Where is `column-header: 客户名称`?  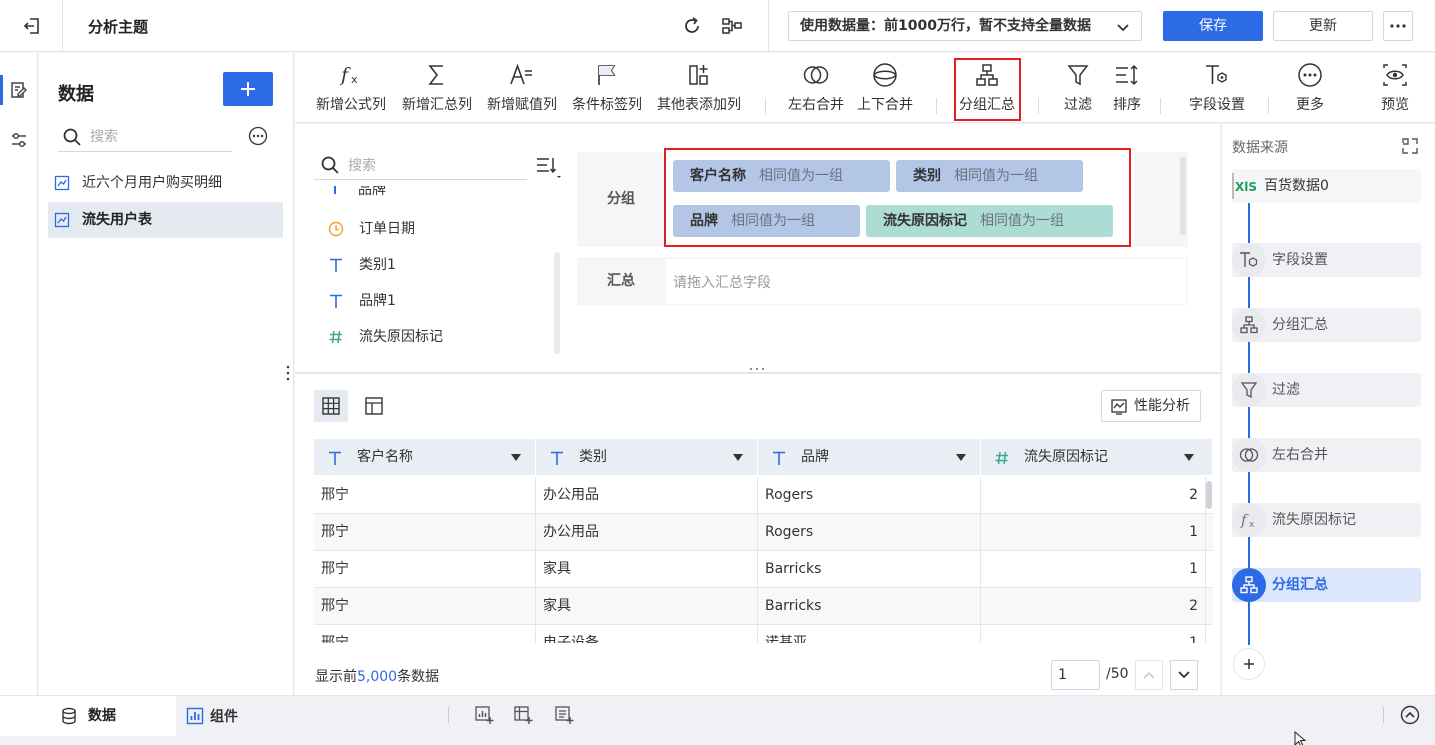 column-header: 客户名称 is located at coordinates (425, 457).